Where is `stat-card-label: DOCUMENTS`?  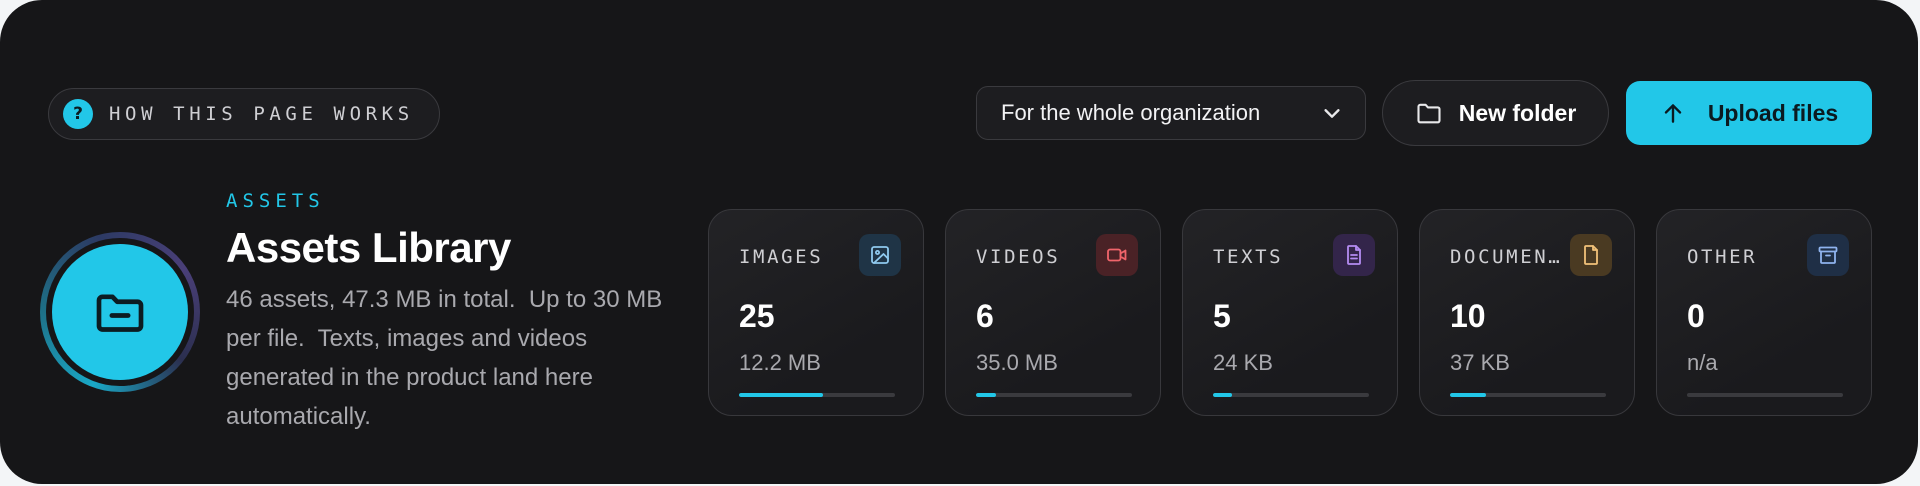 stat-card-label: DOCUMENTS is located at coordinates (1505, 257).